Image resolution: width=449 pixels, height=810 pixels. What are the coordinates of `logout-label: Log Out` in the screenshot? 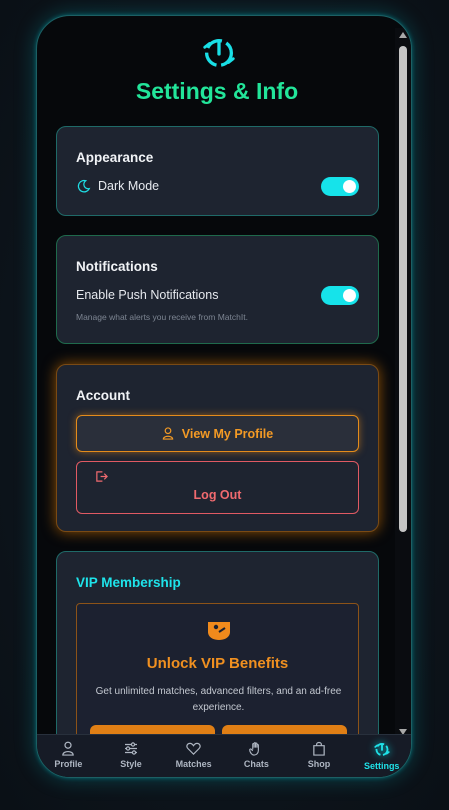 It's located at (217, 495).